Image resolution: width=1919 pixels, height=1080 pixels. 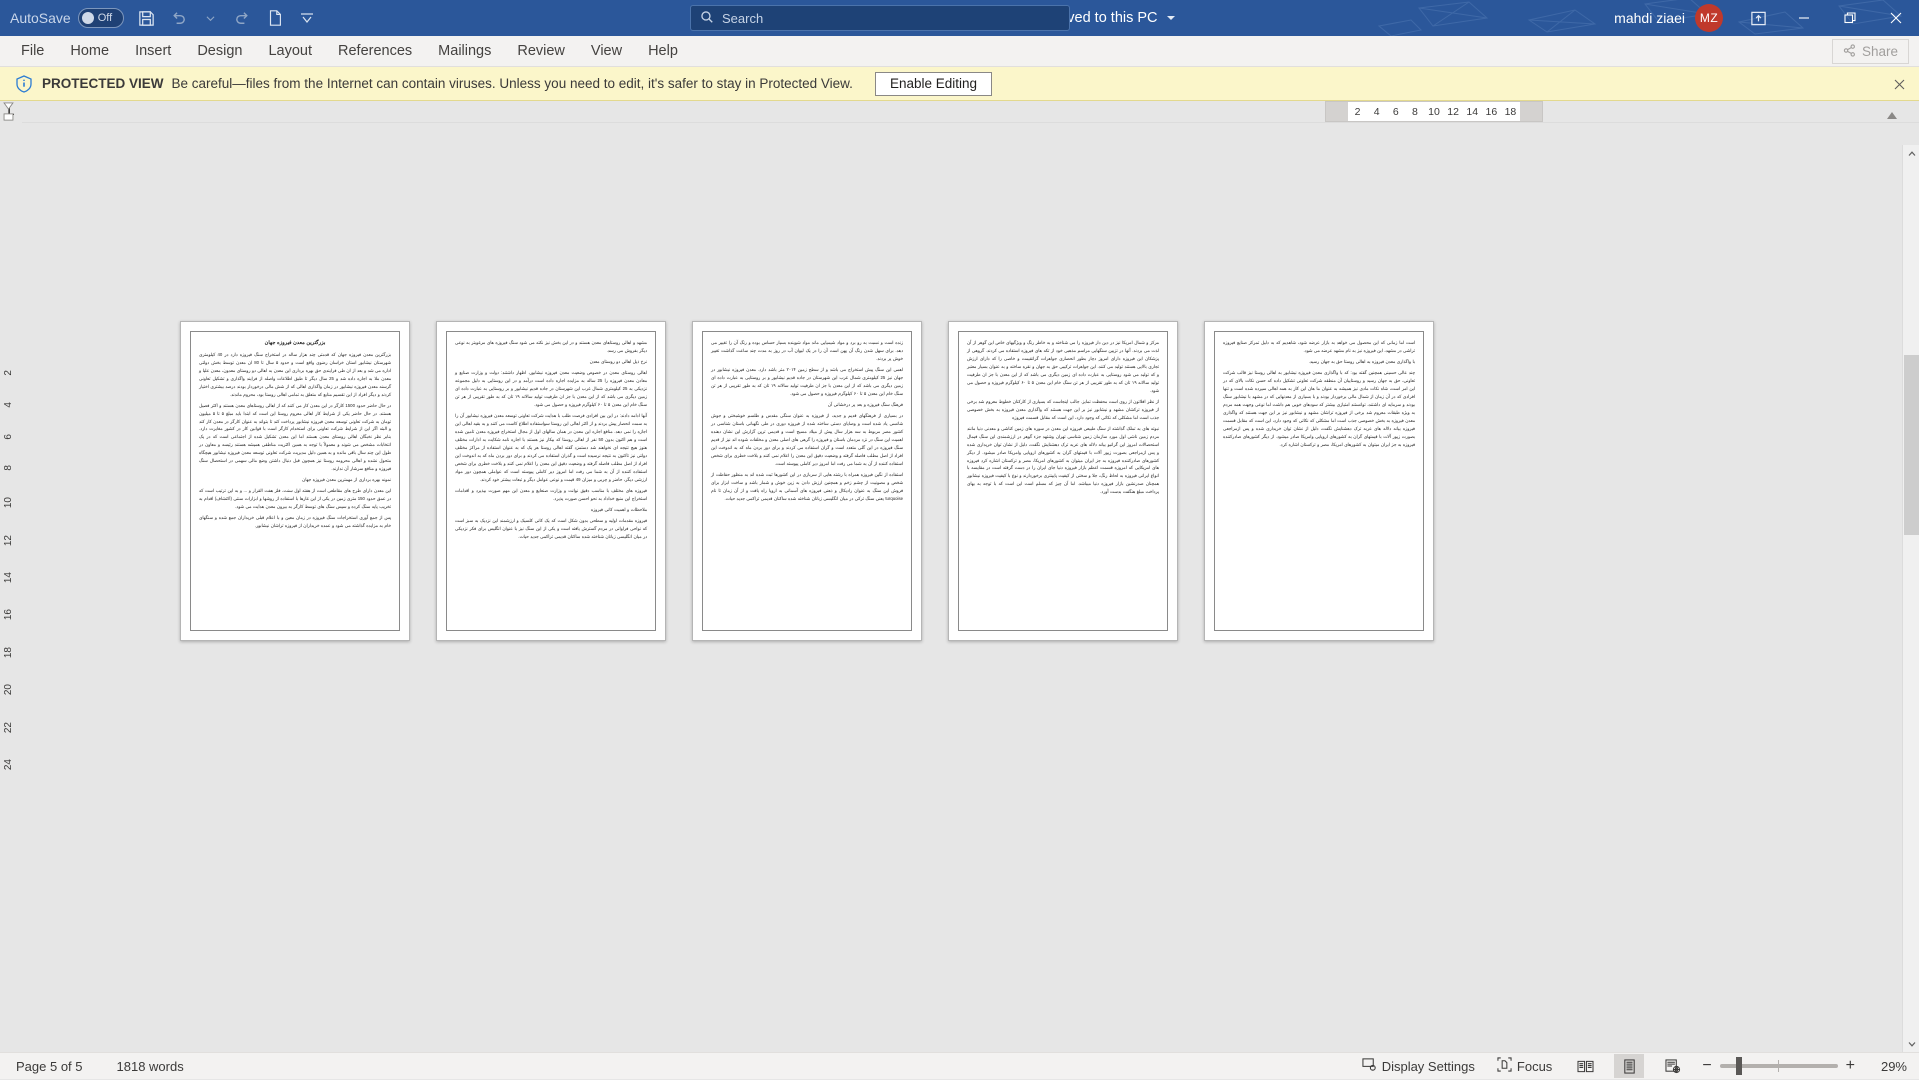 I want to click on ruler-tick-2: 2, so click(x=1357, y=112).